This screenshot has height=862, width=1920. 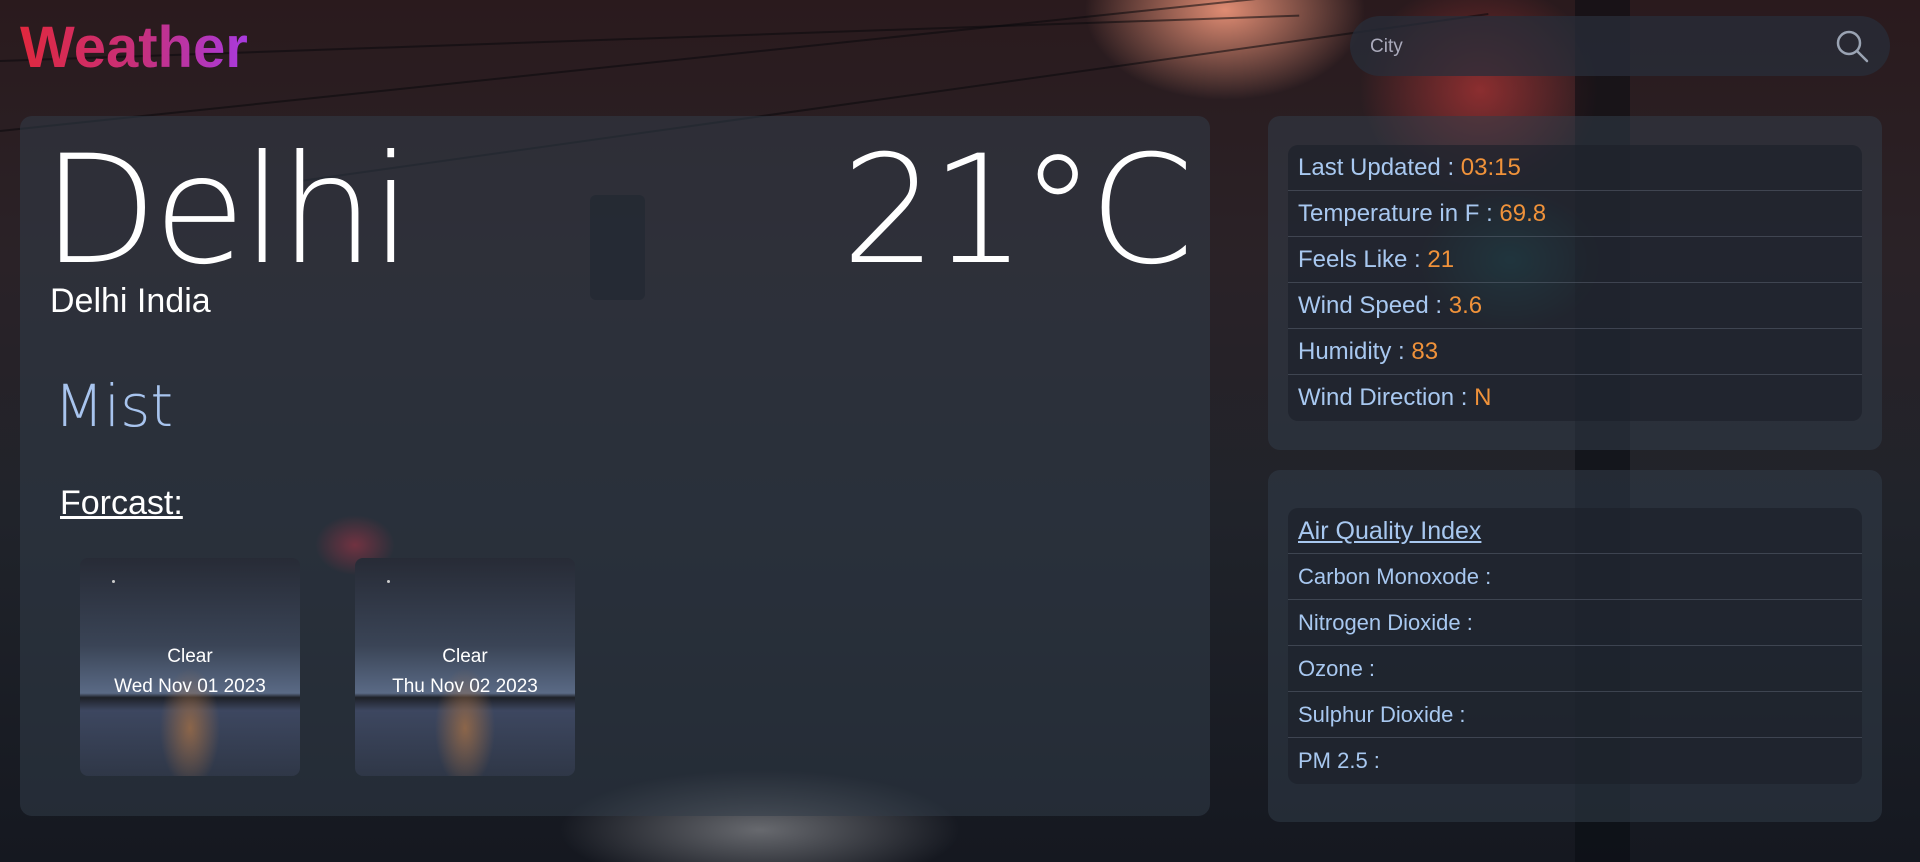 I want to click on aqi-ozone: Ozone :, so click(x=1575, y=669).